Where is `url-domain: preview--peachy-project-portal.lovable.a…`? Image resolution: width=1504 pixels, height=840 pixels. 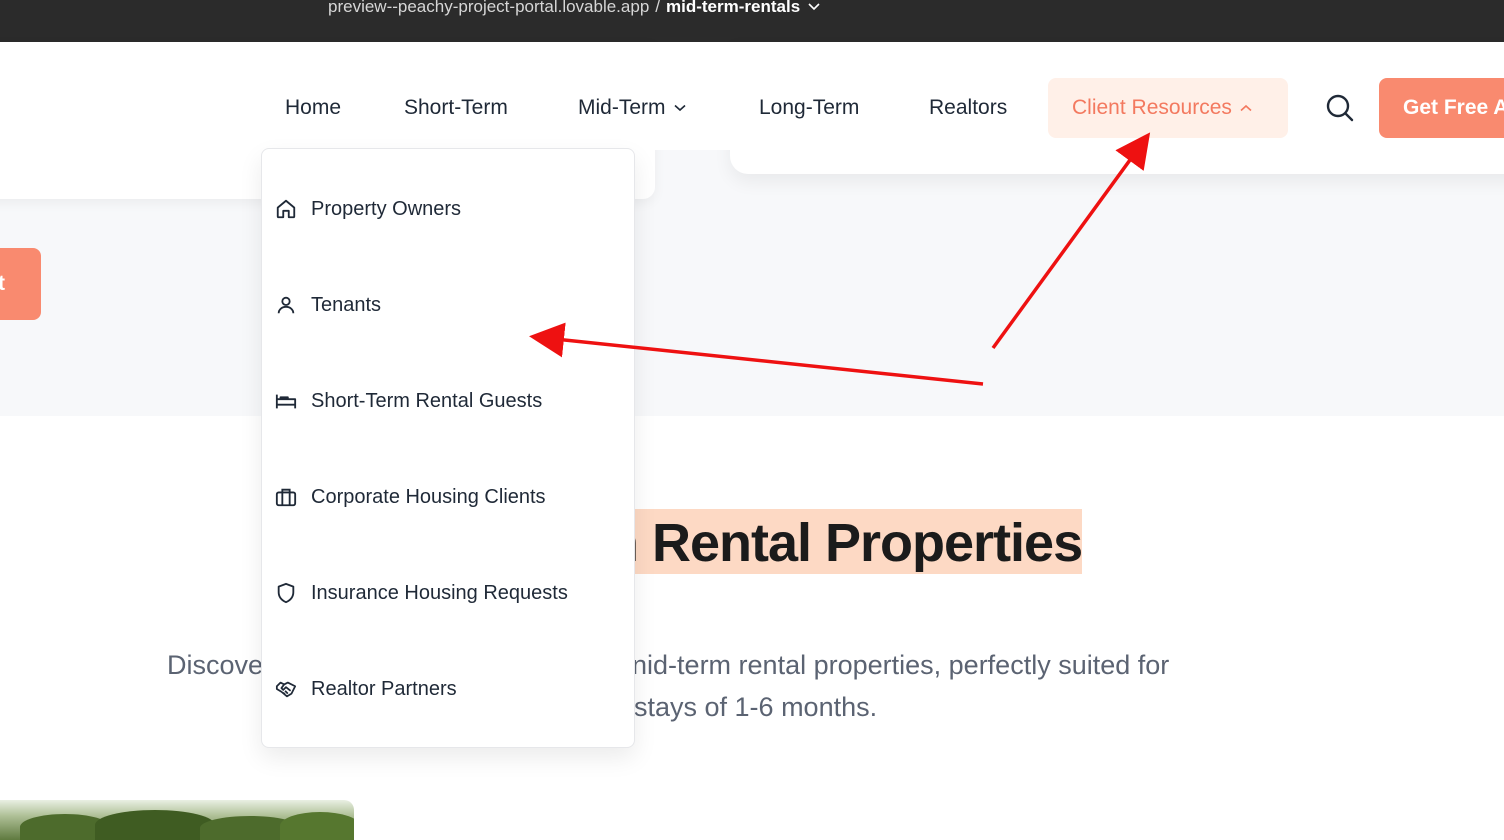
url-domain: preview--peachy-project-portal.lovable.a… is located at coordinates (489, 8).